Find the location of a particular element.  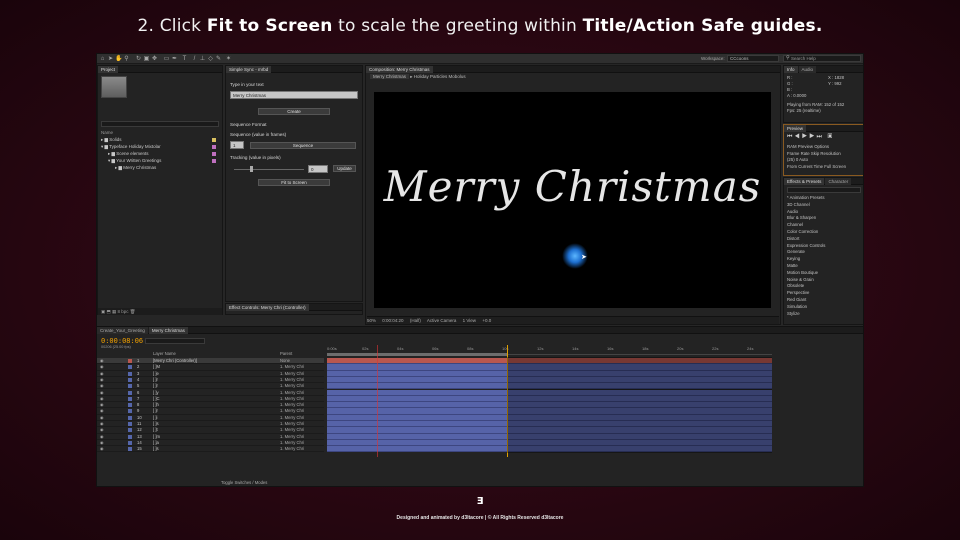

selection-tool-icon: ➤ is located at coordinates (110, 59).